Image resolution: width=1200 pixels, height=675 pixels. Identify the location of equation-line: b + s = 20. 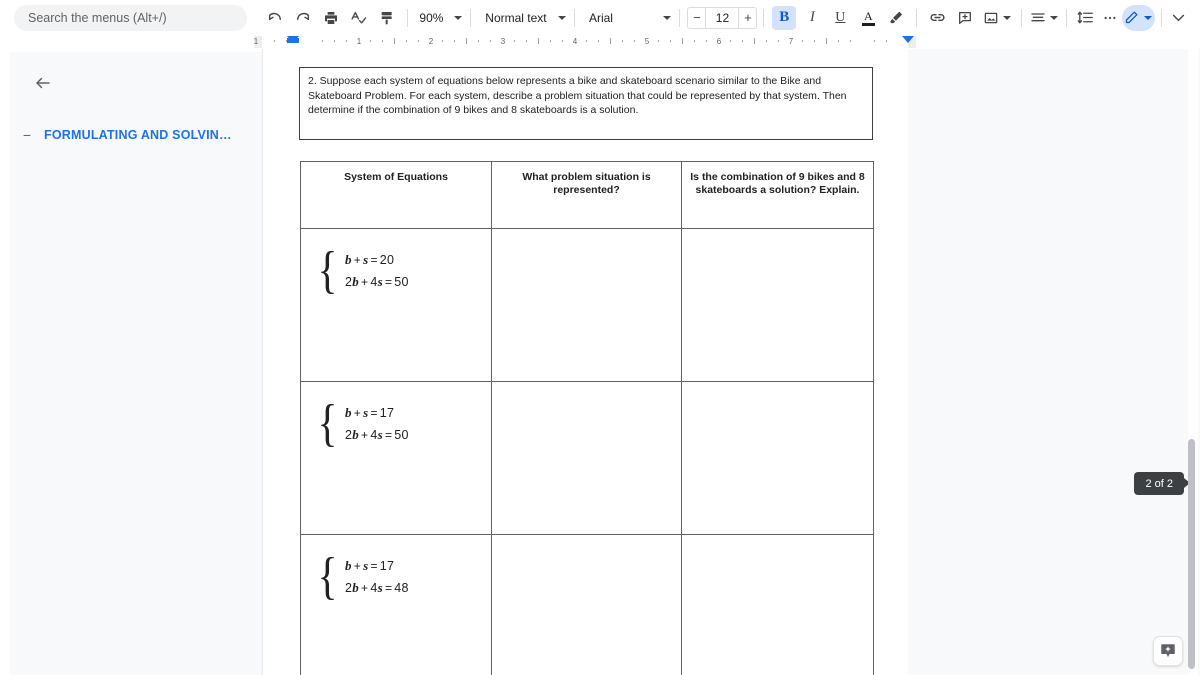
(377, 260).